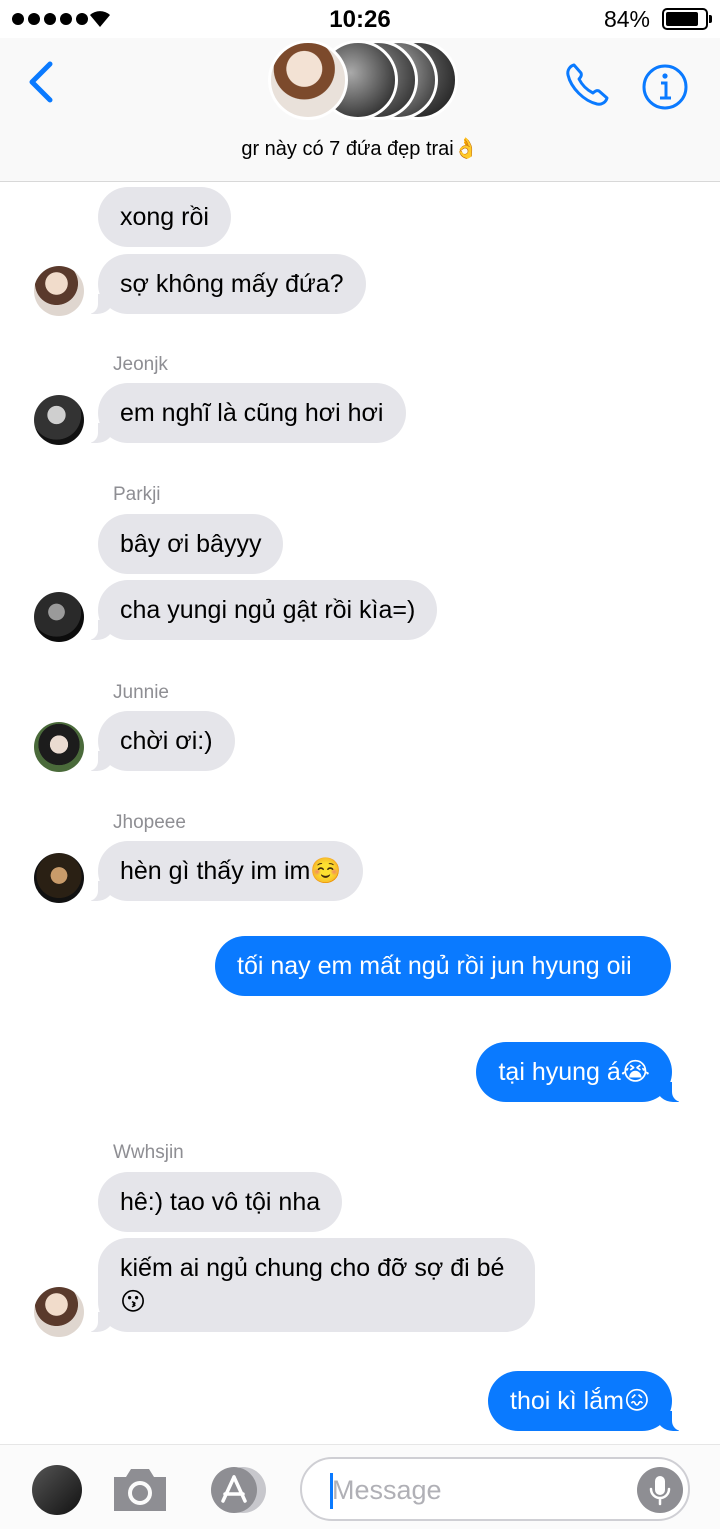  Describe the element at coordinates (580, 1401) in the screenshot. I see `message-text: thoi kì lắm😖` at that location.